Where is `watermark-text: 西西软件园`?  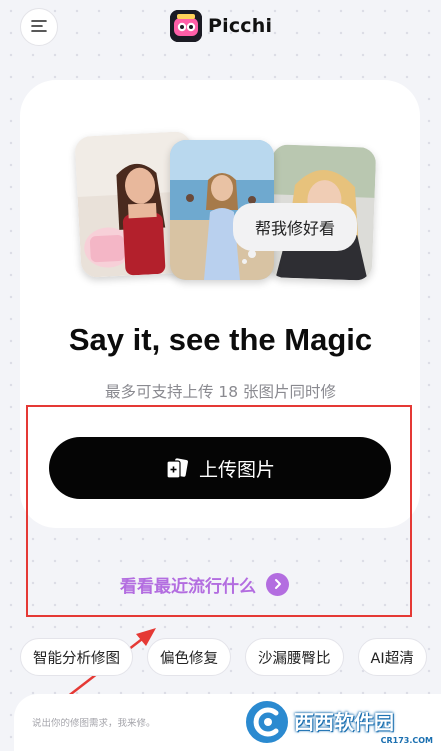
watermark-text: 西西软件园 is located at coordinates (344, 722).